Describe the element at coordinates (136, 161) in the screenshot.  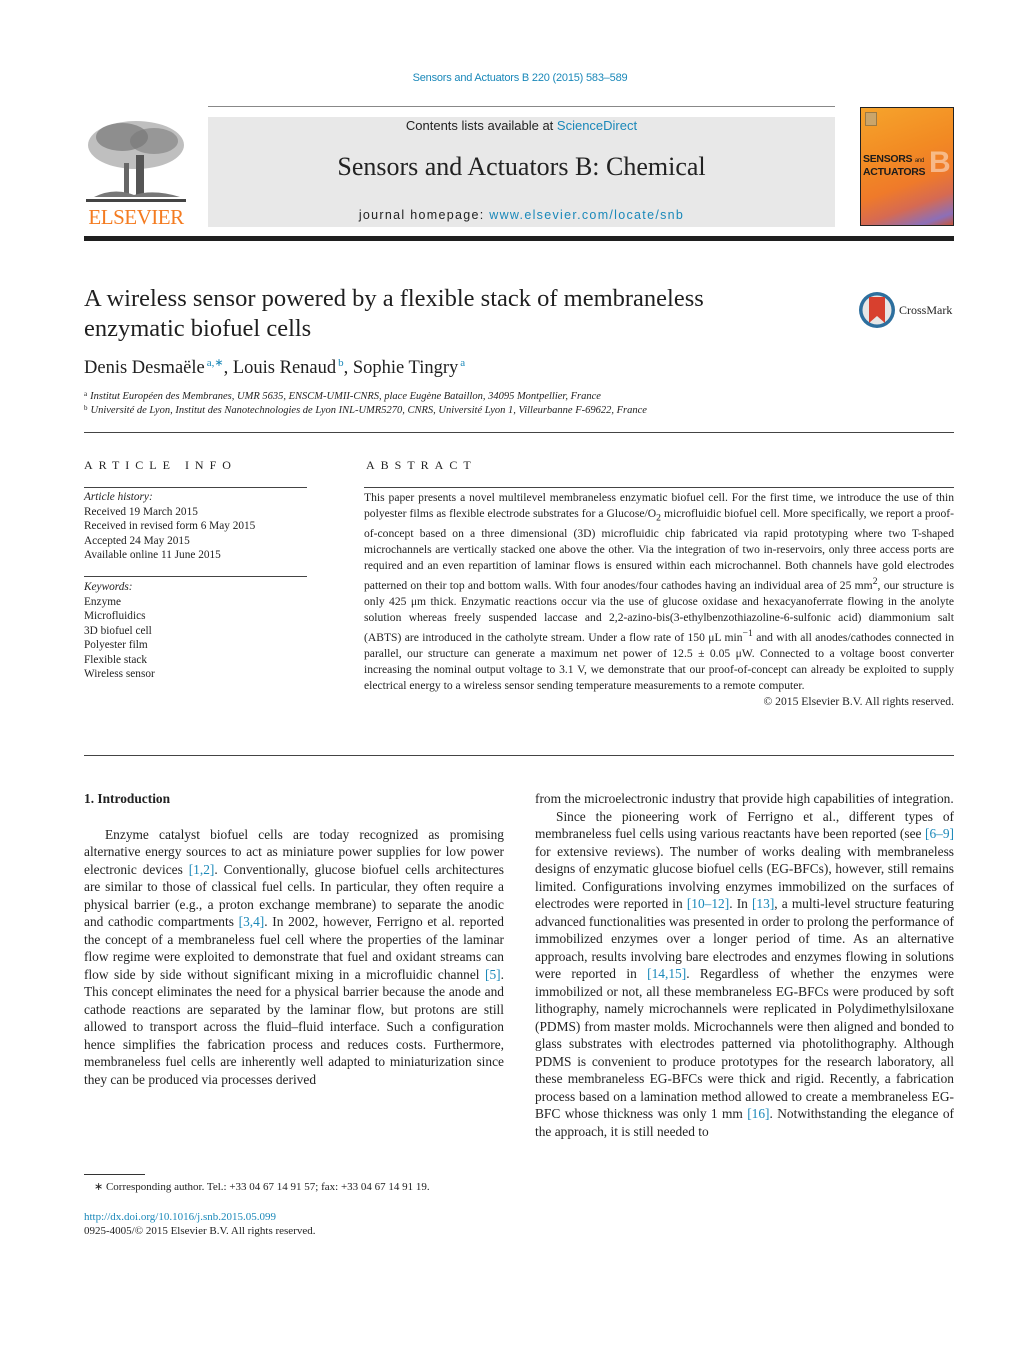
I see `elsevier-tree-icon` at that location.